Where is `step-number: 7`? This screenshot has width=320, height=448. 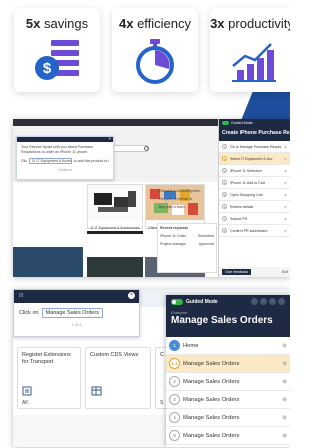
step-number: 7 is located at coordinates (224, 218).